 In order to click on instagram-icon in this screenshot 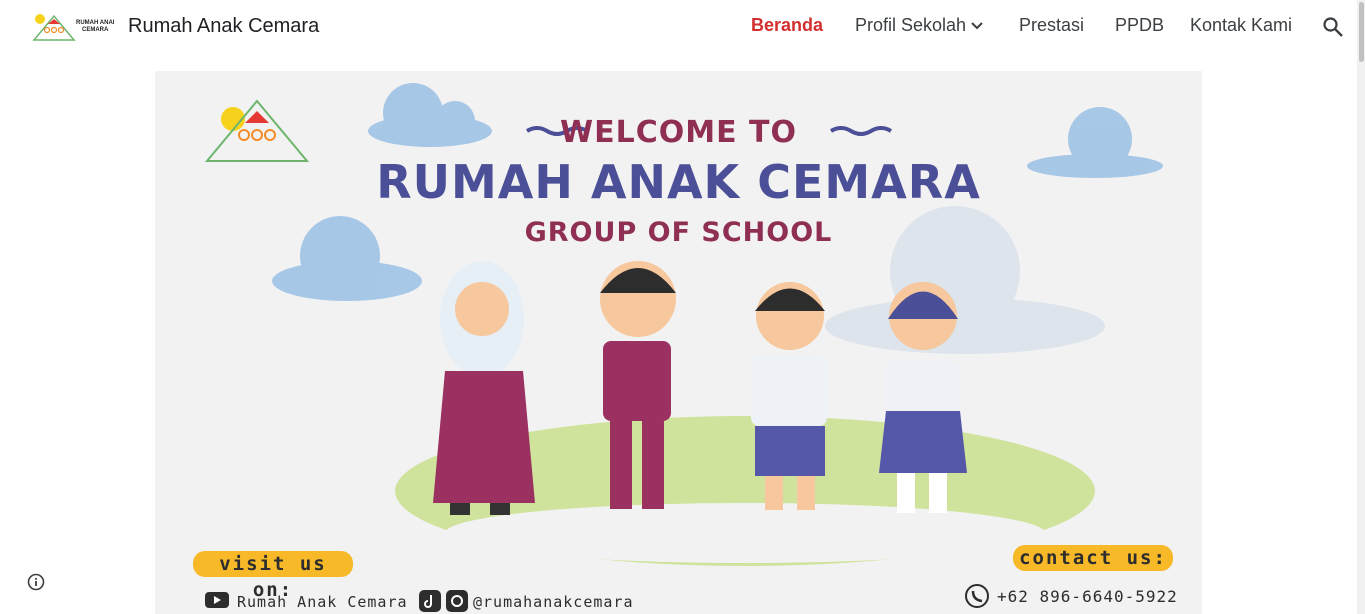, I will do `click(457, 601)`.